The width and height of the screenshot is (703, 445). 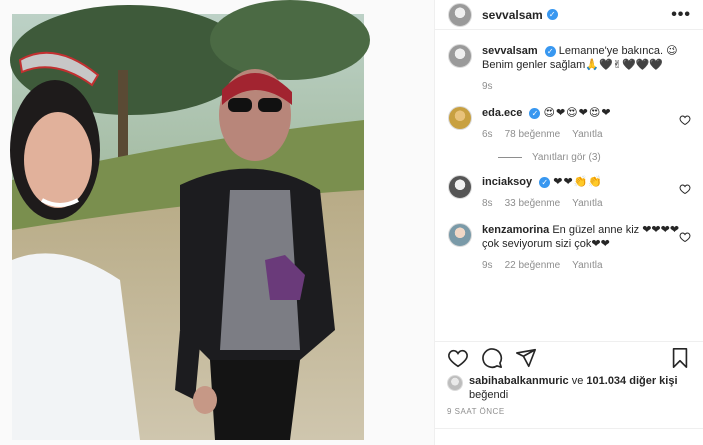 I want to click on post-header: sevvalsam ✓ •••, so click(x=569, y=15).